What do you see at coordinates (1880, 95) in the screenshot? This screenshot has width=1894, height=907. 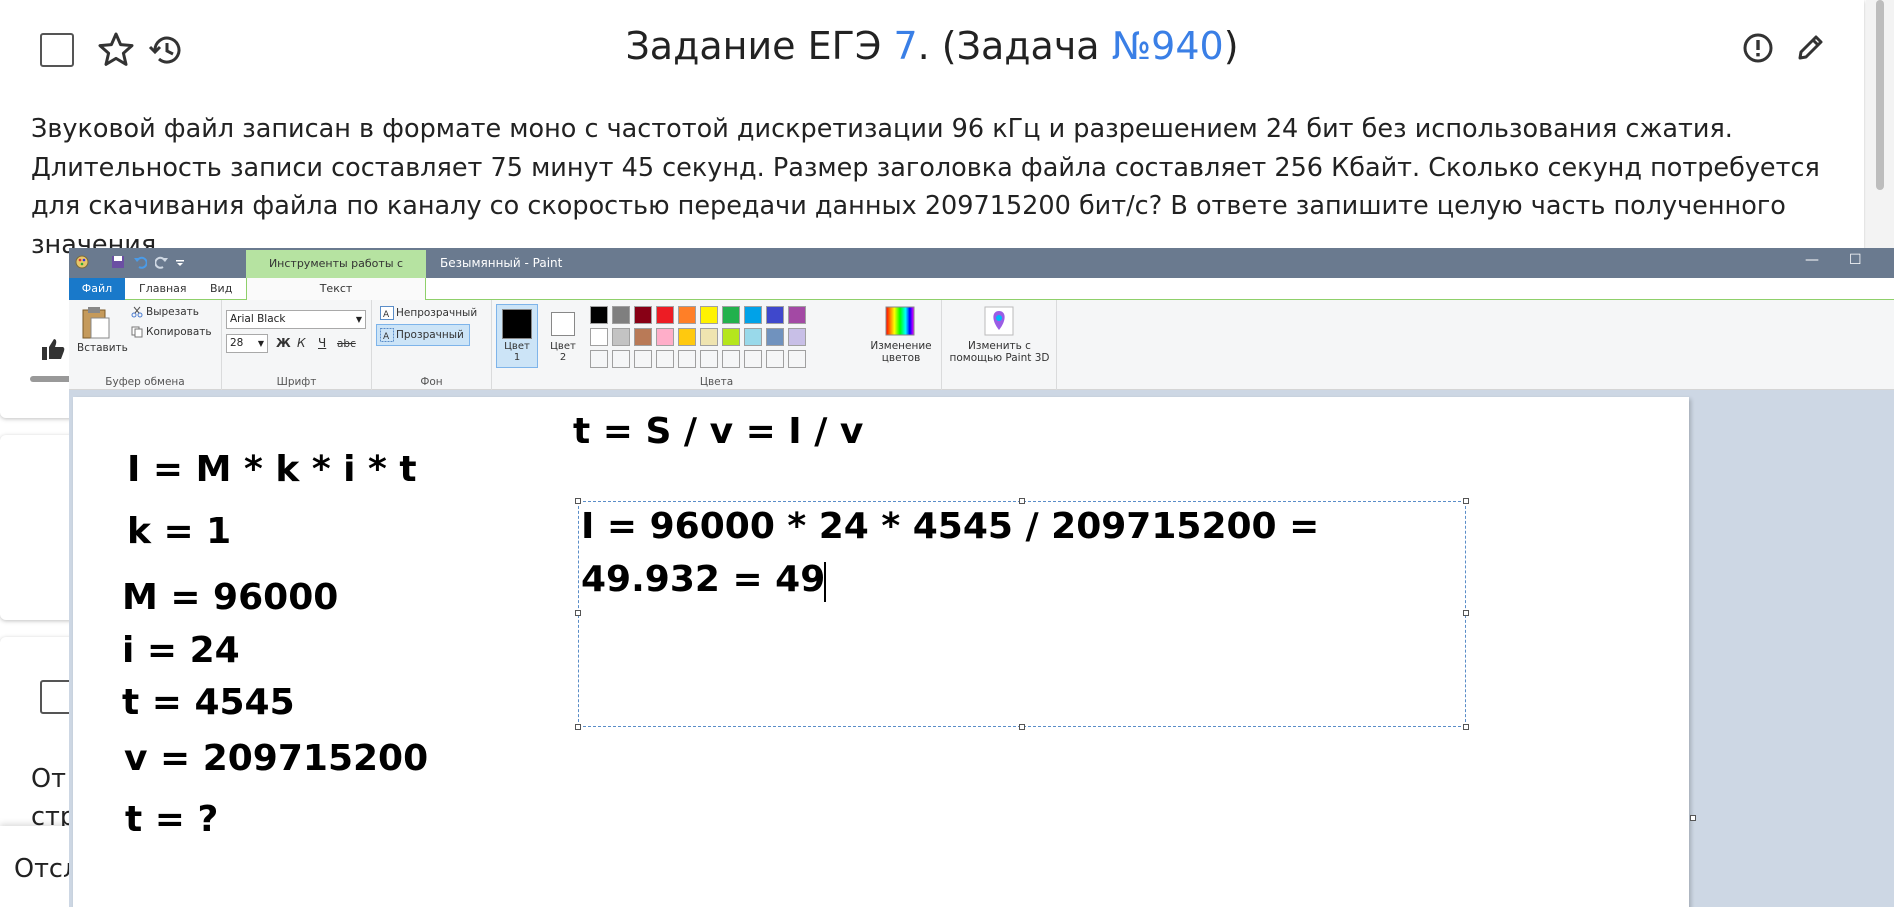 I see `scrollbar-thumb` at bounding box center [1880, 95].